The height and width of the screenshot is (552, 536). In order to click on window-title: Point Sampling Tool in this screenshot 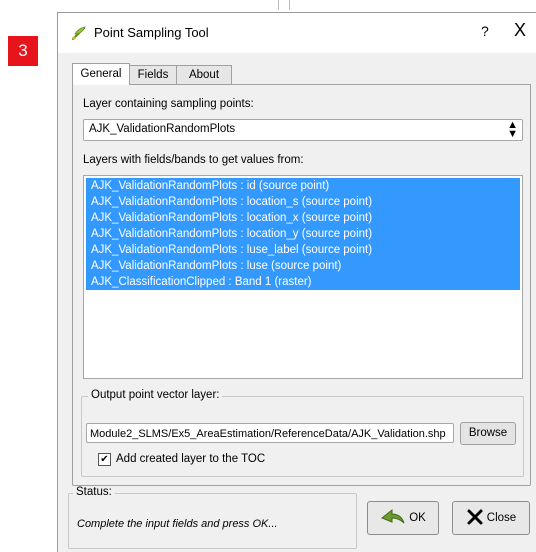, I will do `click(151, 32)`.